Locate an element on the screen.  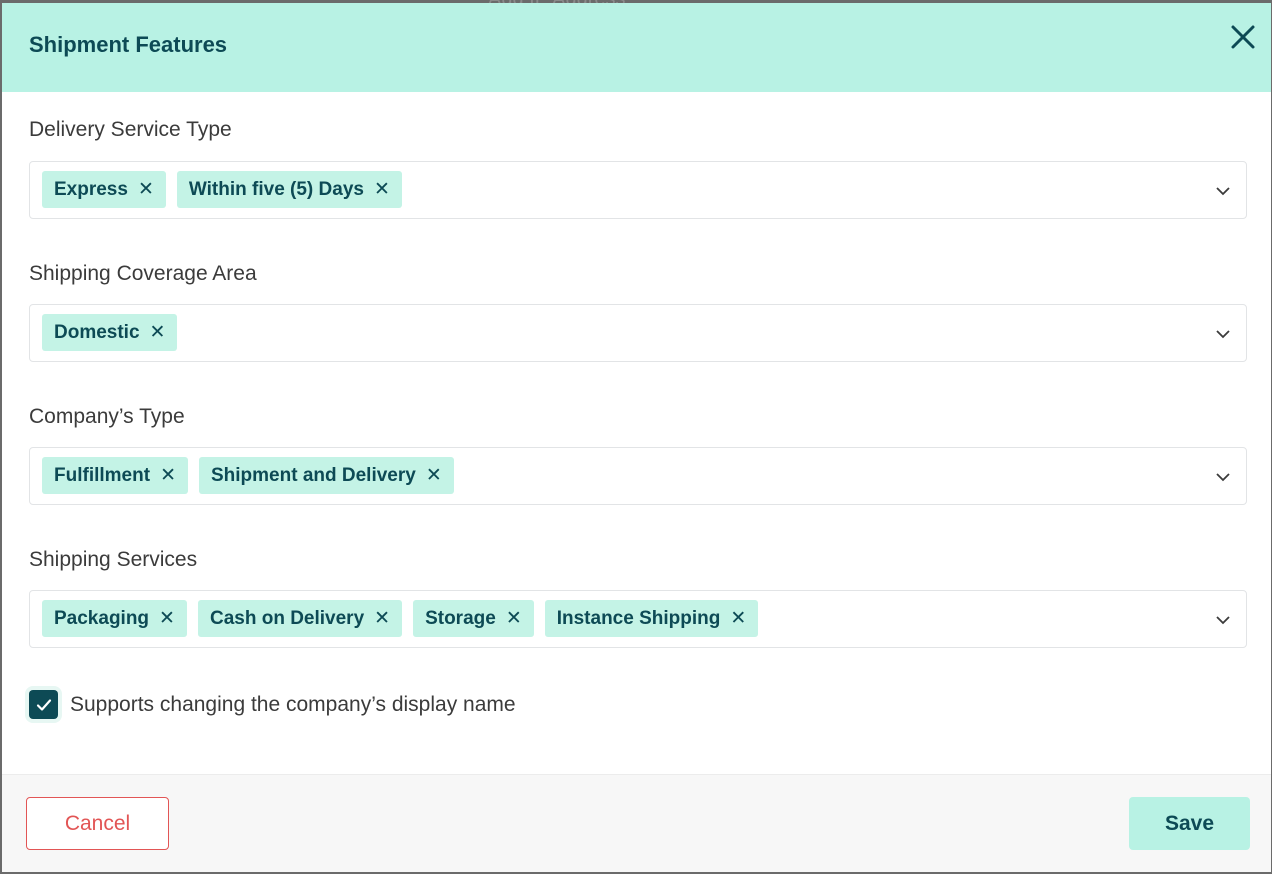
chip-label: Instance Shipping is located at coordinates (638, 618).